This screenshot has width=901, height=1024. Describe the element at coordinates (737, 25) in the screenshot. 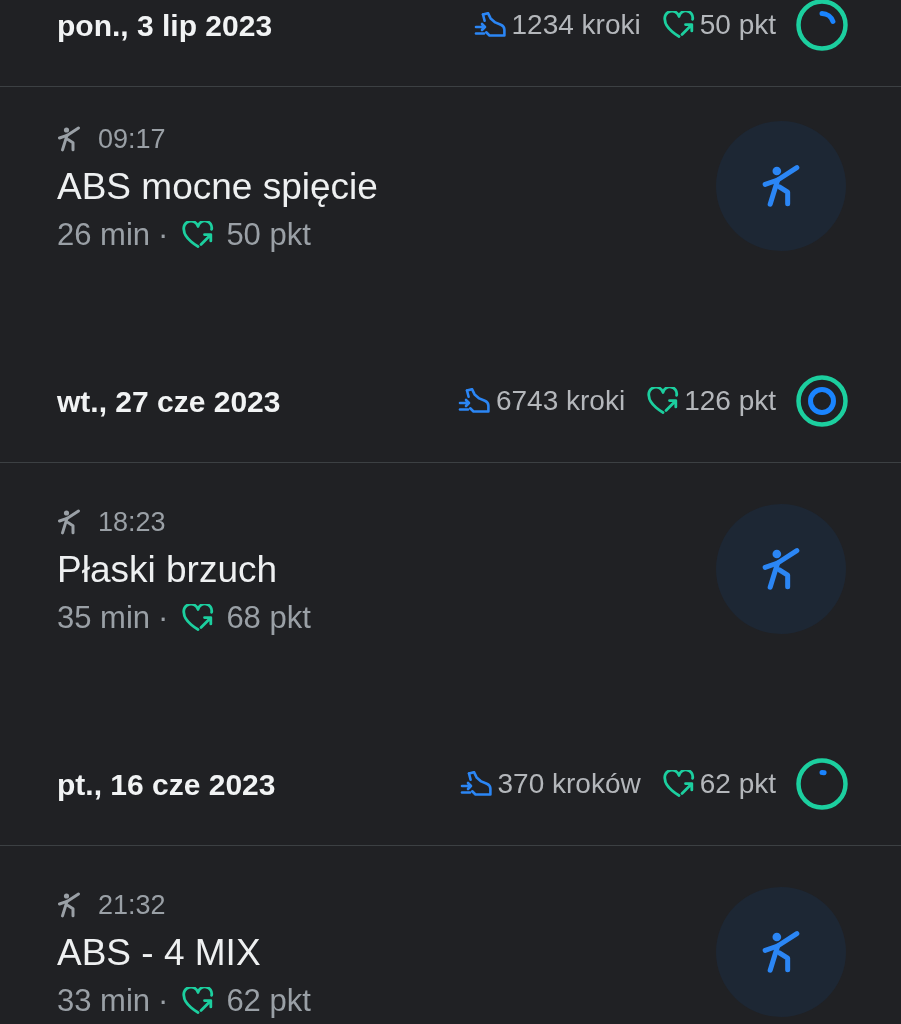

I see `heart-points: 50 pkt` at that location.